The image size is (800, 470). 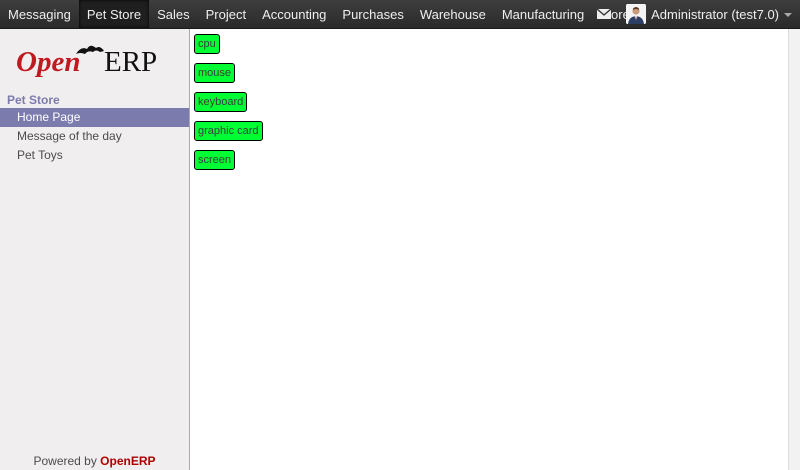 I want to click on sidebar-item-home-page: Home Page, so click(x=94, y=117).